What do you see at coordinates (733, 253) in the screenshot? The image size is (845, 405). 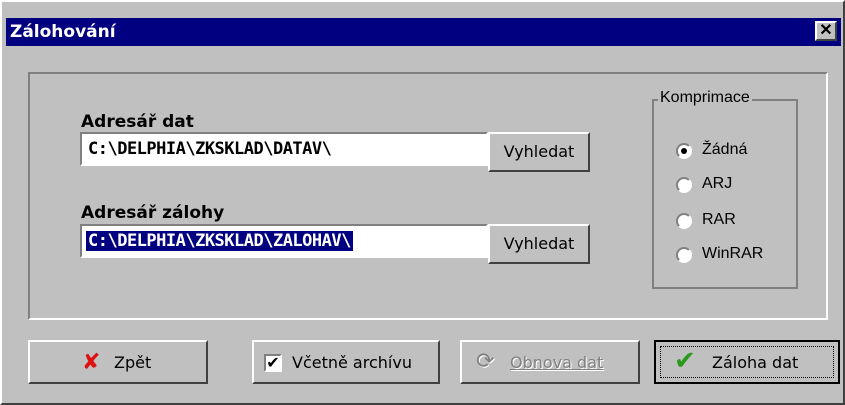 I see `radio-winrar-label: WinRAR` at bounding box center [733, 253].